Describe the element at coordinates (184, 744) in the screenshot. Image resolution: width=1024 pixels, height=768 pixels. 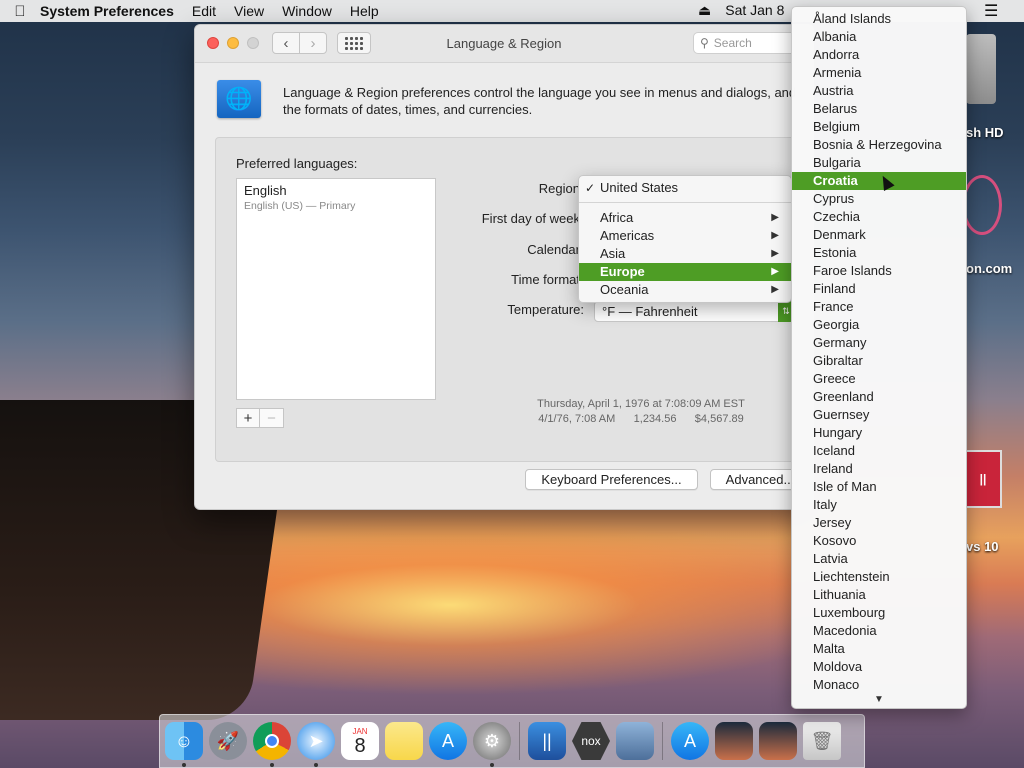
I see `finder-icon: ☺` at that location.